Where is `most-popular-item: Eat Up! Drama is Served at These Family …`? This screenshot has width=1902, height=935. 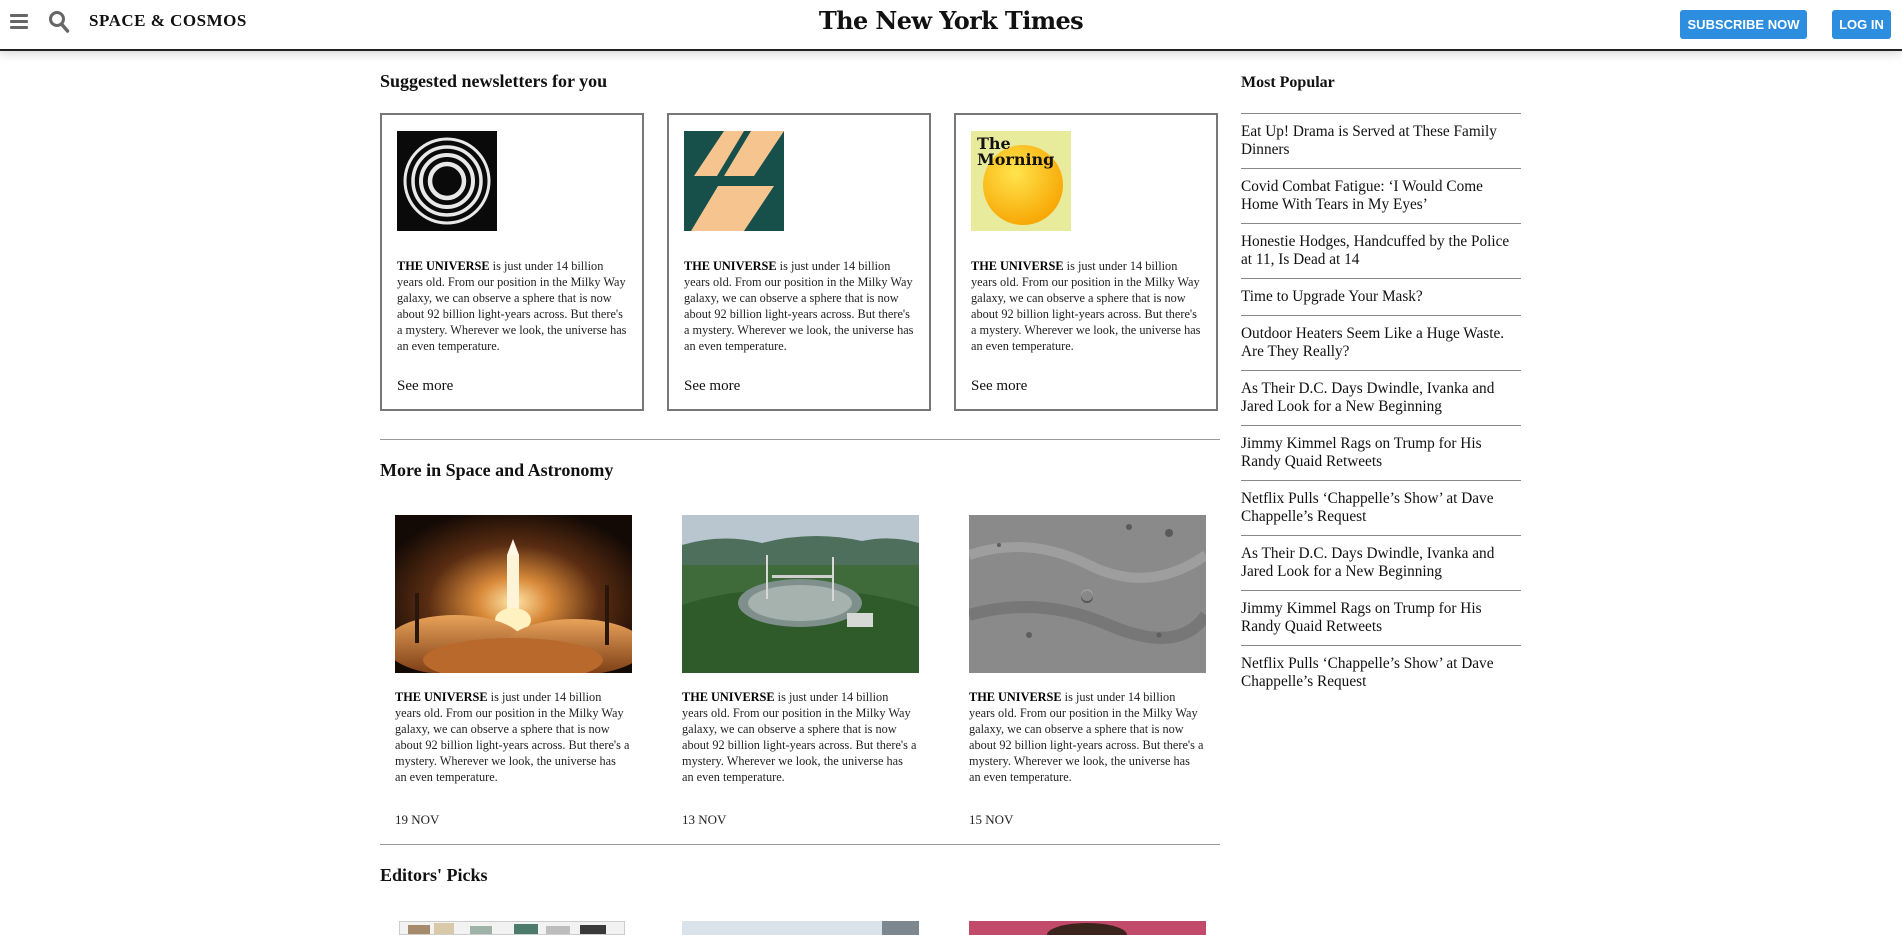 most-popular-item: Eat Up! Drama is Served at These Family … is located at coordinates (1381, 140).